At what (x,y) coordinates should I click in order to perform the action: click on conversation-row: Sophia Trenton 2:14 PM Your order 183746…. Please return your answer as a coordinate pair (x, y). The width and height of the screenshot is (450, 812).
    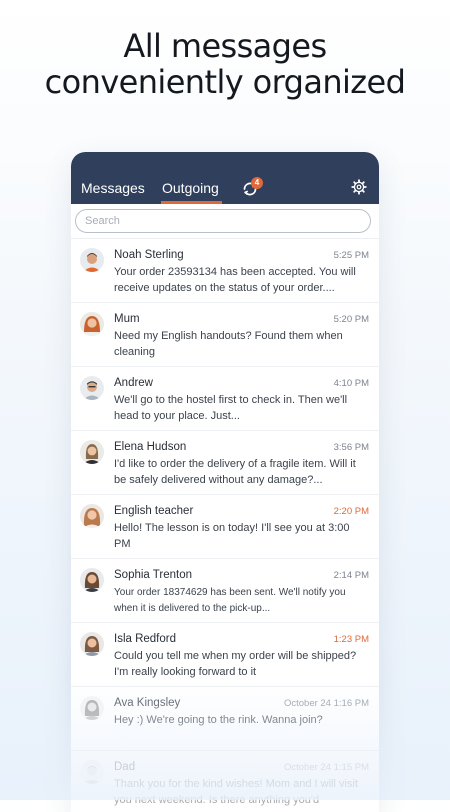
    Looking at the image, I should click on (225, 591).